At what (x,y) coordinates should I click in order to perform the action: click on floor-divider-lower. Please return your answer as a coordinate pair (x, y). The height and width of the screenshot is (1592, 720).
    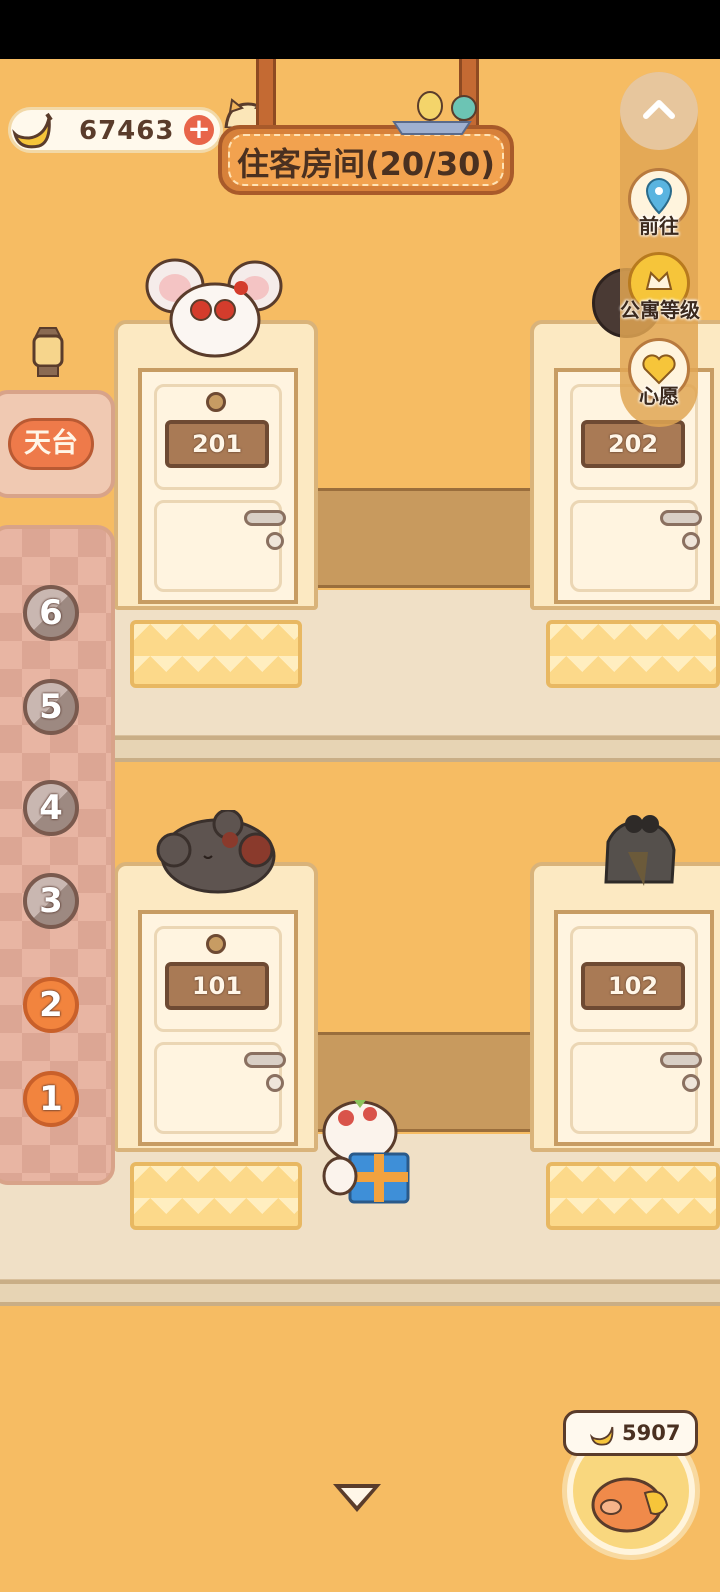
    Looking at the image, I should click on (360, 1293).